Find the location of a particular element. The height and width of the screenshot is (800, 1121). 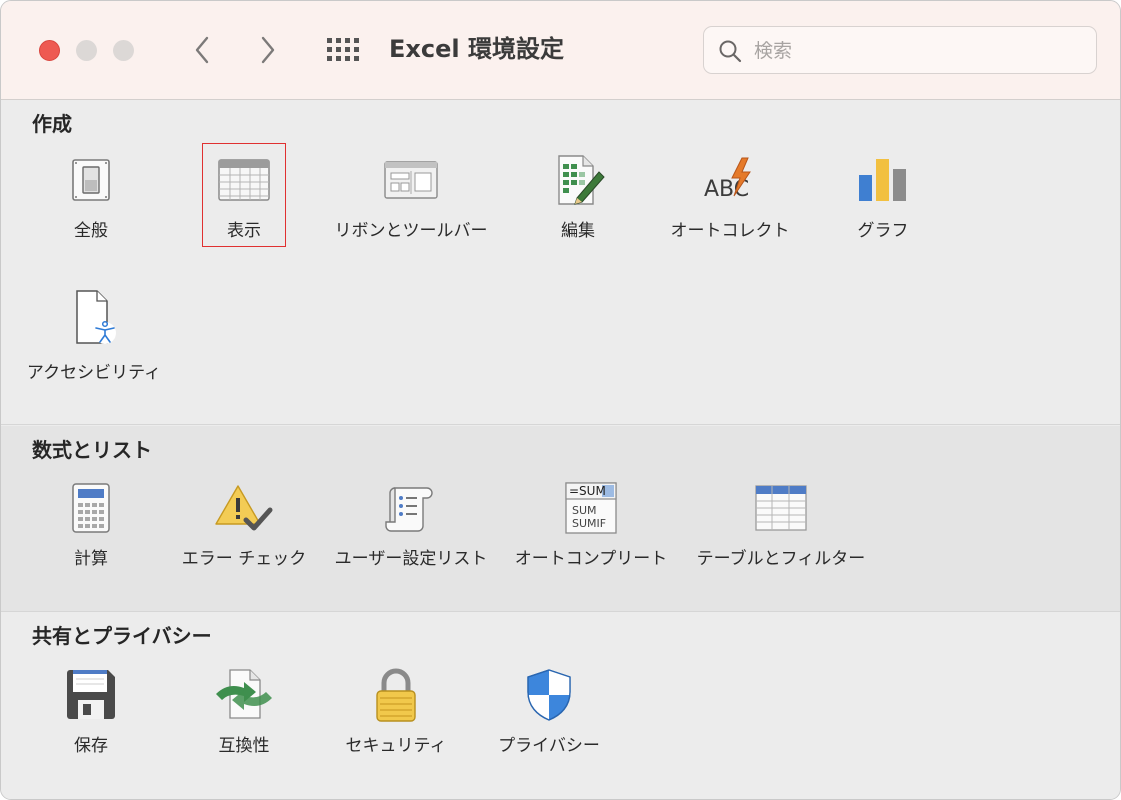

pref-label: オートコンプリート is located at coordinates (591, 559).